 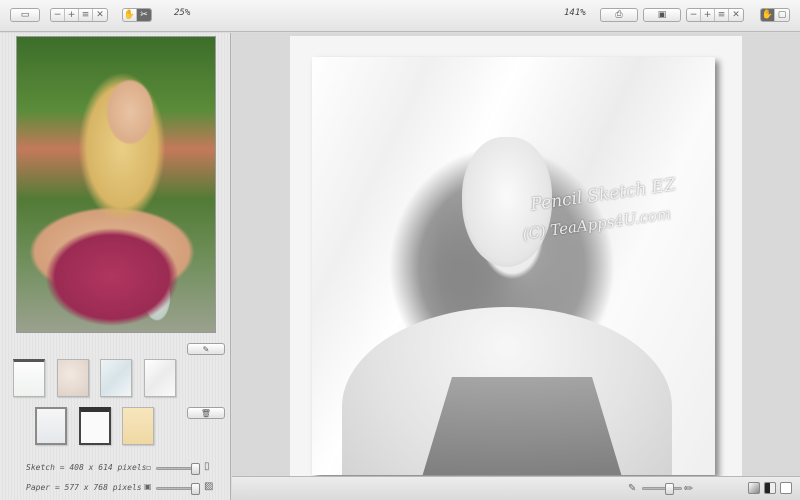 I want to click on eraser-icon: ✎, so click(x=206, y=349).